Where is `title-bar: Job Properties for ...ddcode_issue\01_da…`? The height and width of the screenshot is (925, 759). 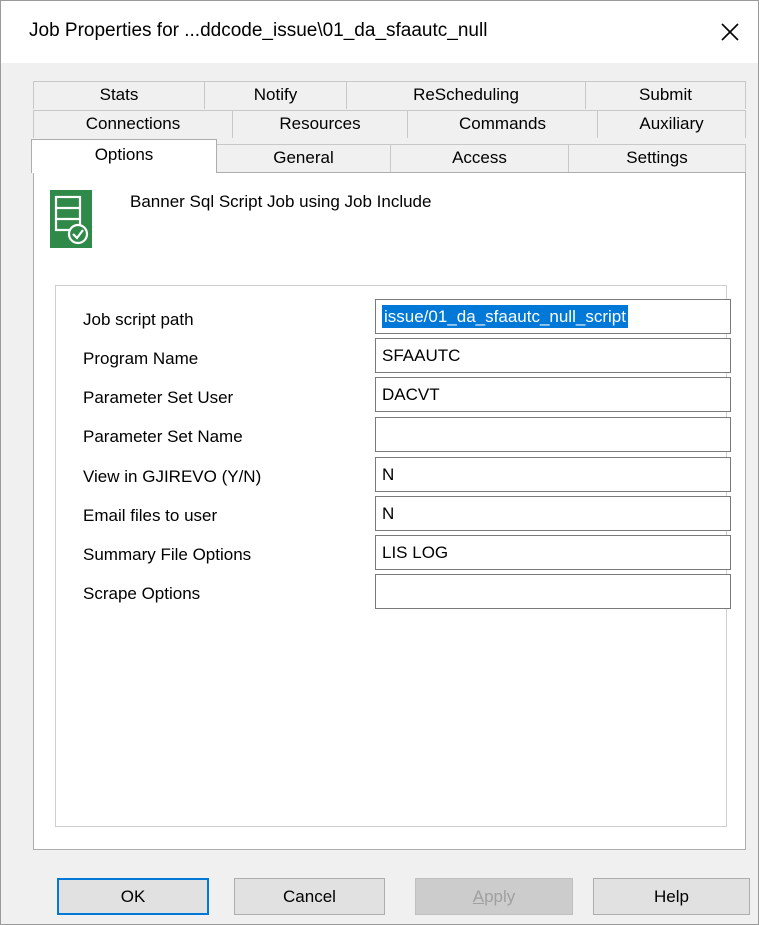
title-bar: Job Properties for ...ddcode_issue\01_da… is located at coordinates (379, 32).